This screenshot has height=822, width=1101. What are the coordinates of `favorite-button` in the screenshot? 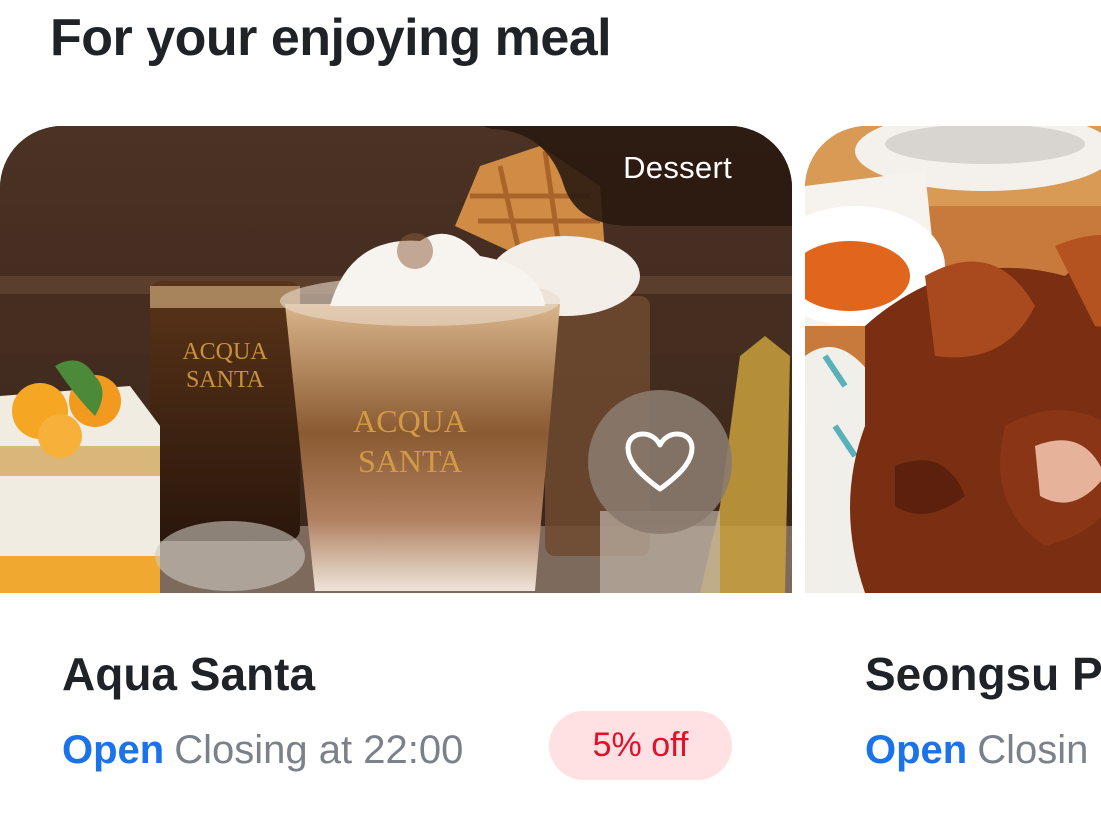 It's located at (660, 462).